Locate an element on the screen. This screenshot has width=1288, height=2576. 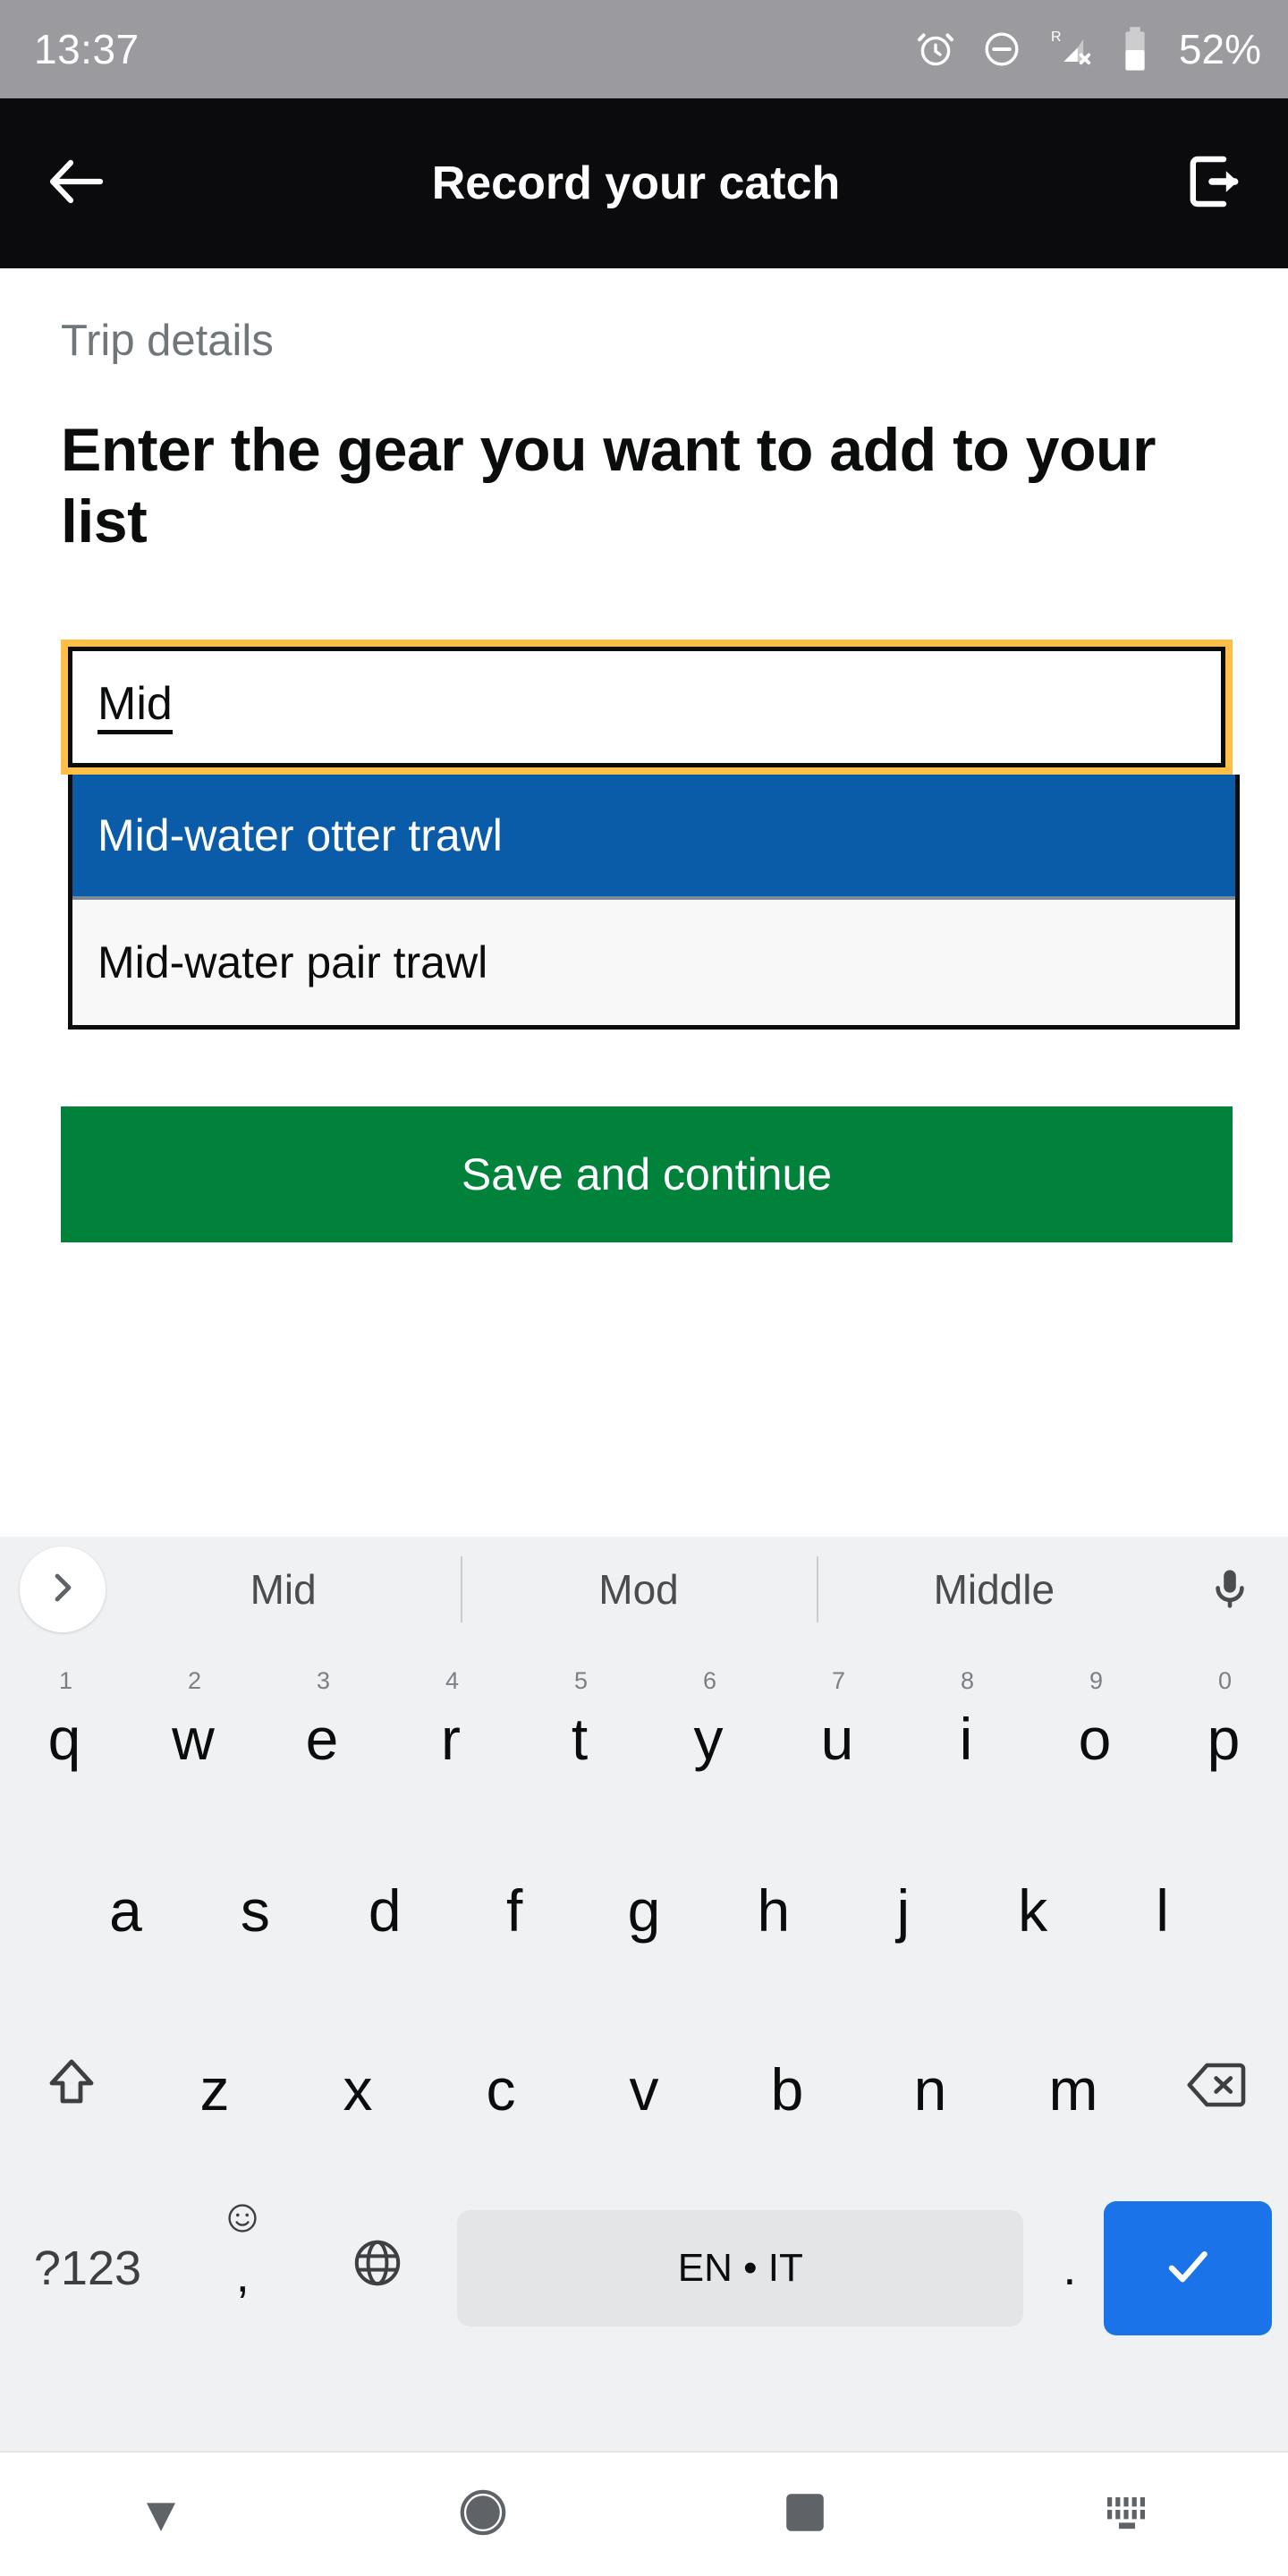
battery-percent-label: 52% is located at coordinates (1219, 49).